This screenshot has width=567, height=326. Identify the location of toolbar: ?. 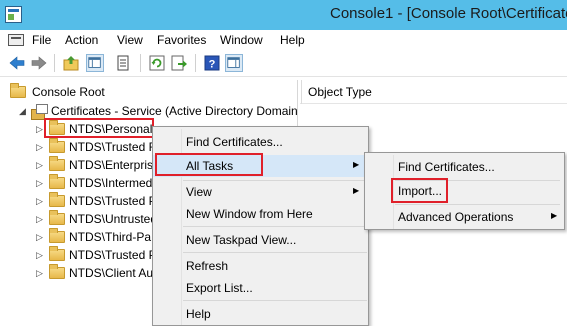
(283, 63).